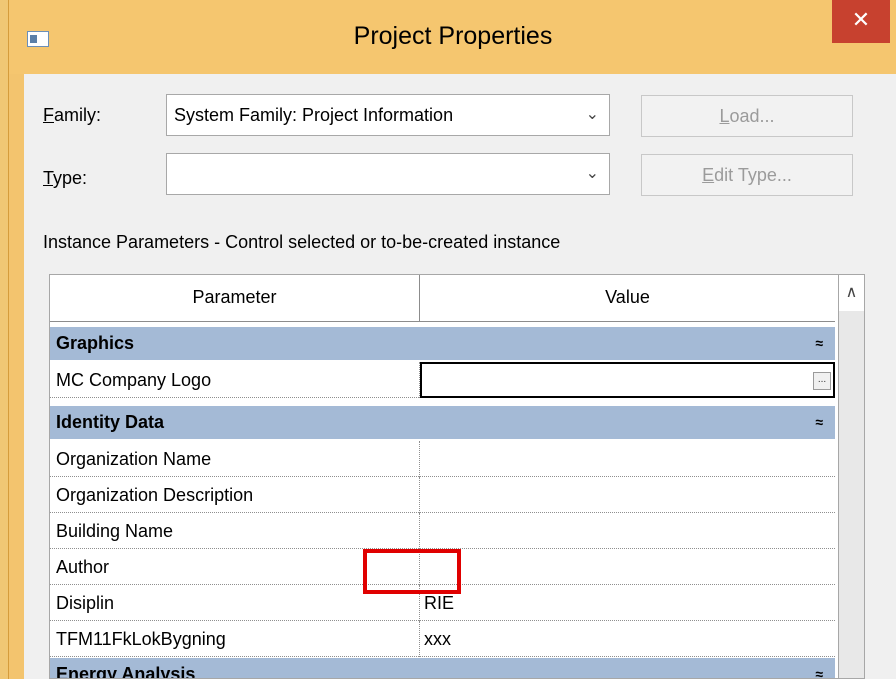  I want to click on group-energy-analysis: Energy Analysis ≈, so click(442, 668).